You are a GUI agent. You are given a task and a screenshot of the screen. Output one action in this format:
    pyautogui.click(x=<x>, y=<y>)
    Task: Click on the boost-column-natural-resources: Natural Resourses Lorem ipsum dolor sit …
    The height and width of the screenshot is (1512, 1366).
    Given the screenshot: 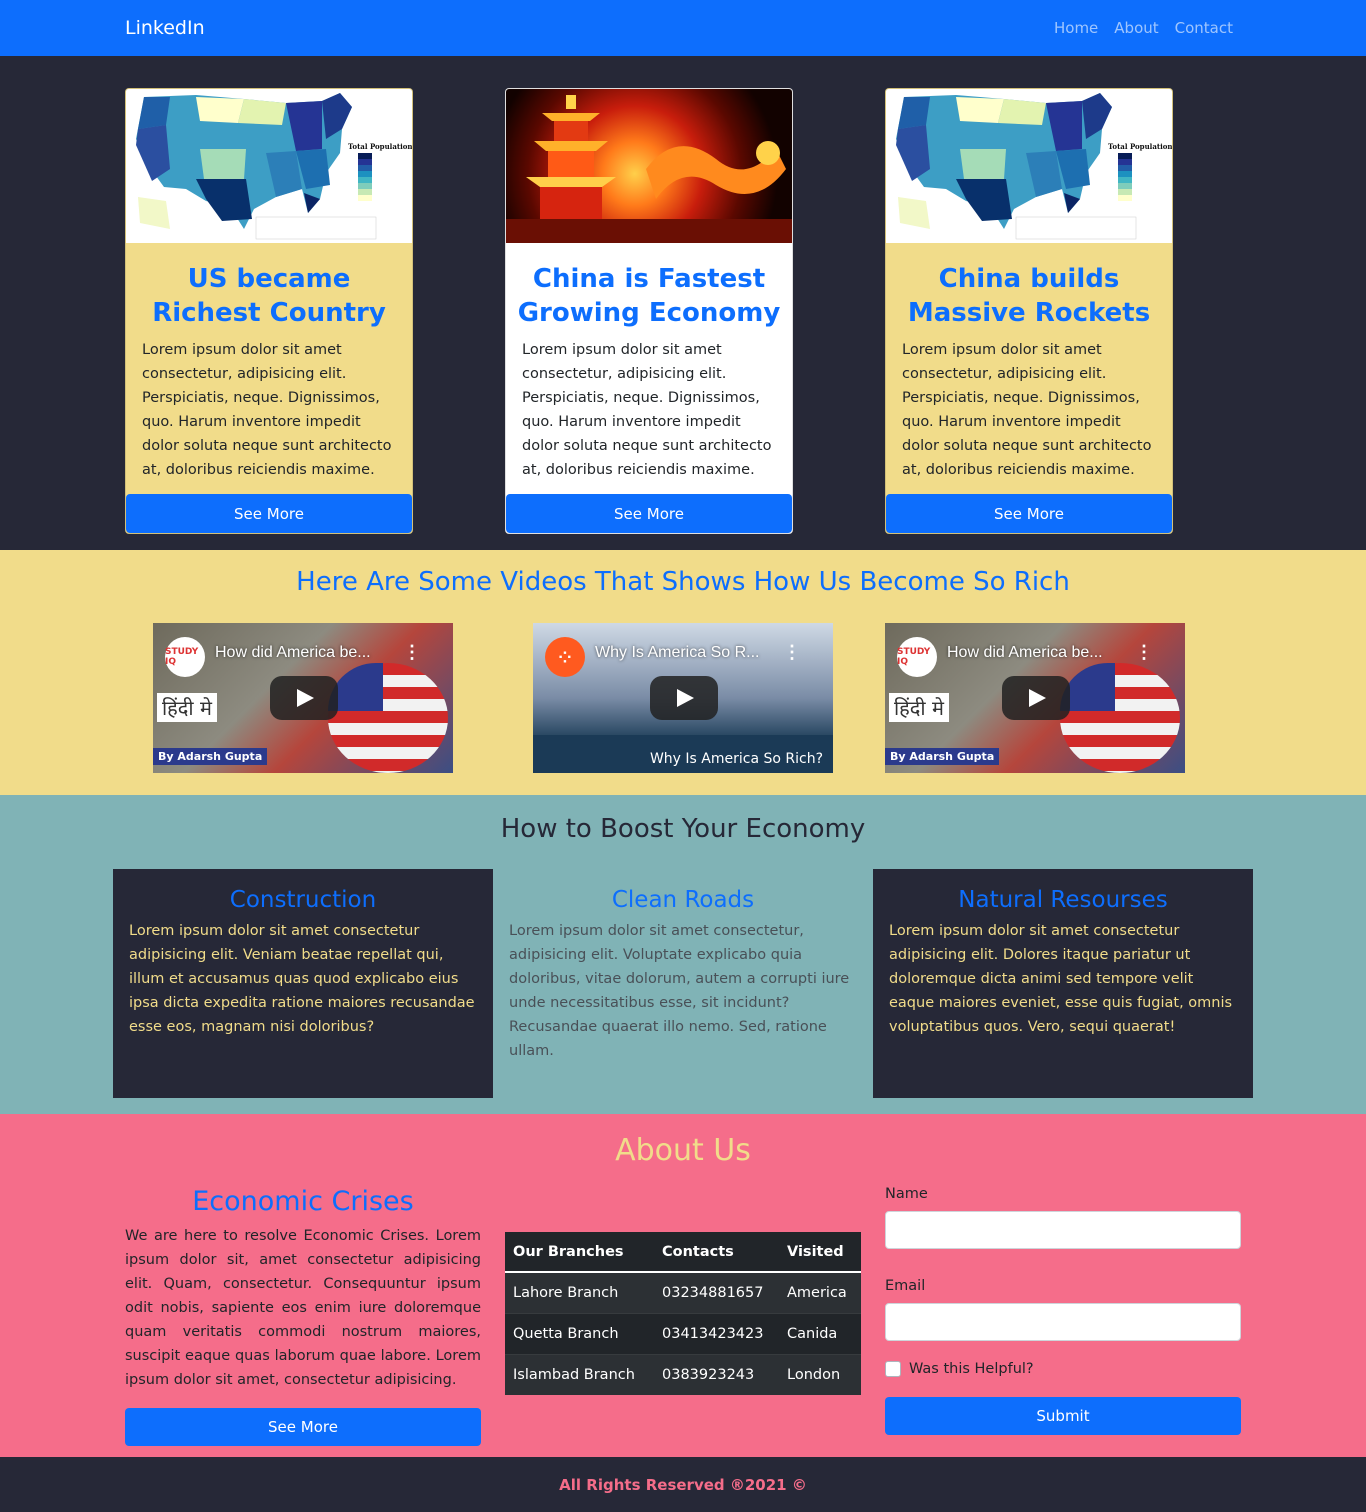 What is the action you would take?
    pyautogui.click(x=1063, y=983)
    